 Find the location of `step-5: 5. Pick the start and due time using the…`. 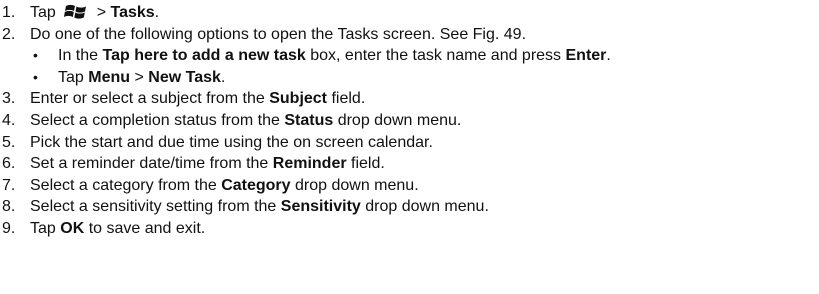

step-5: 5. Pick the start and due time using the… is located at coordinates (409, 143).